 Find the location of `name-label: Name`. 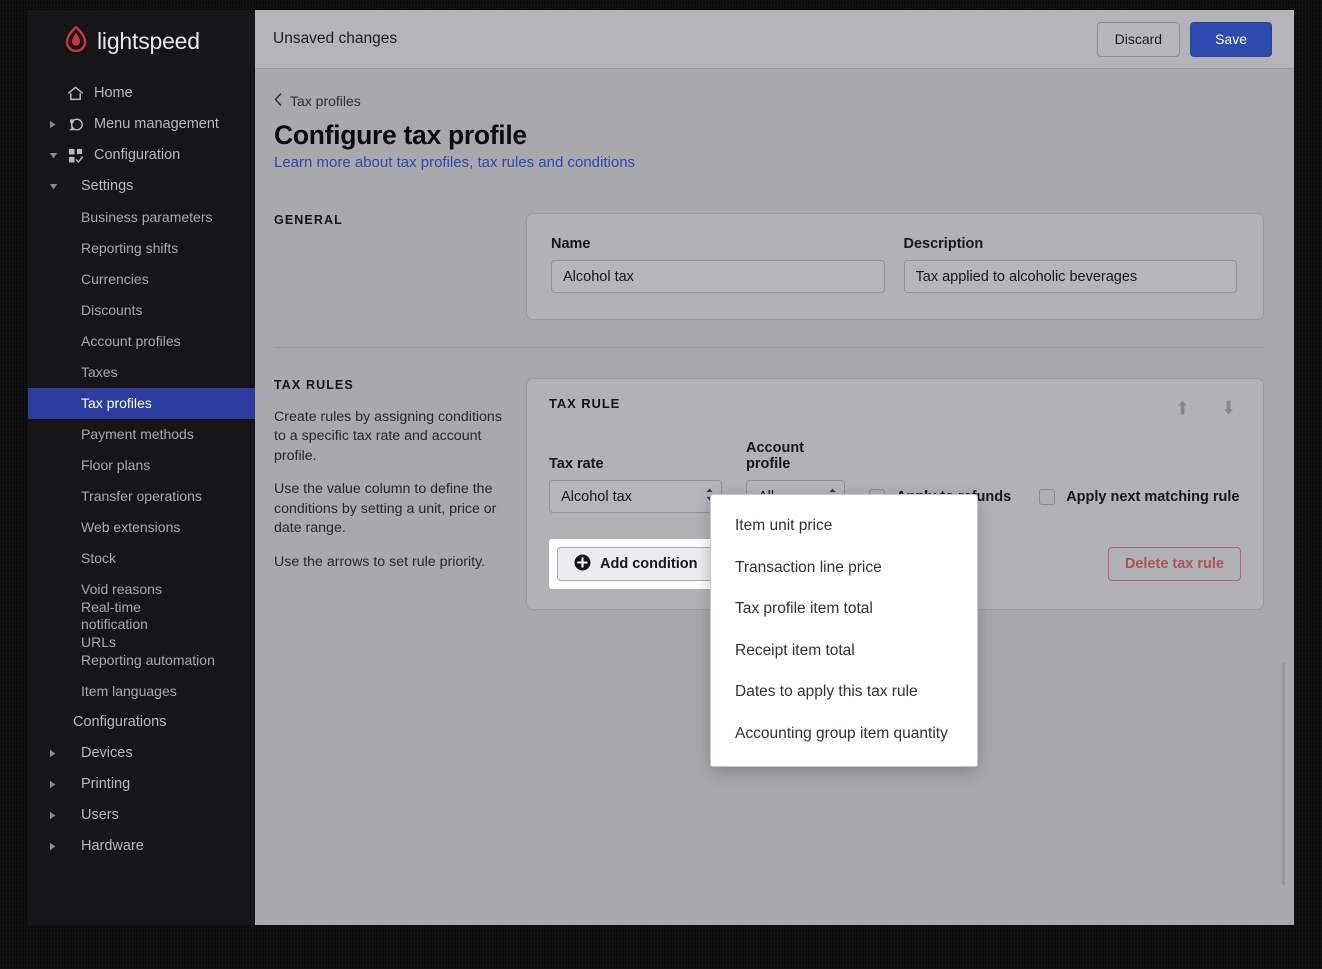

name-label: Name is located at coordinates (571, 244).